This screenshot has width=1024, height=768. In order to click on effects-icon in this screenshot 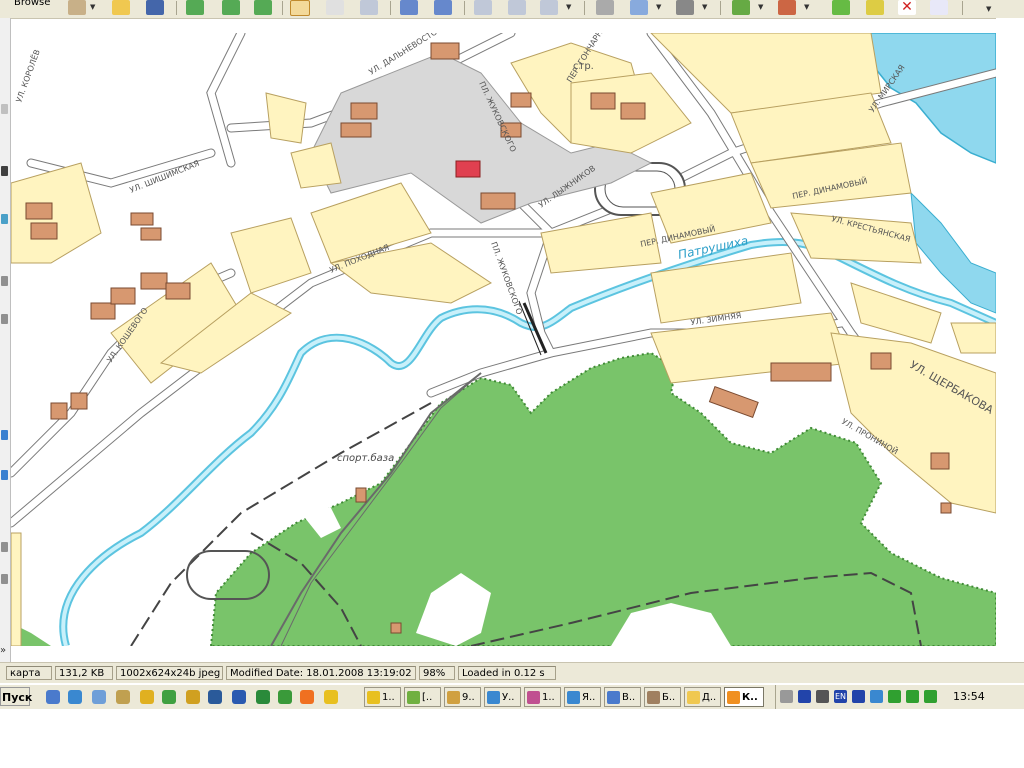, I will do `click(787, 7)`.